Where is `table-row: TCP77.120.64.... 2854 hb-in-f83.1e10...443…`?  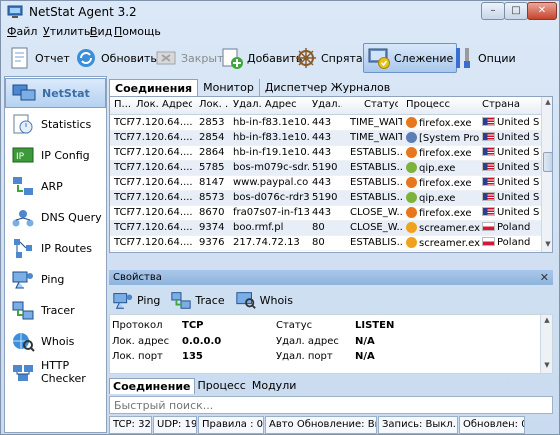
table-row: TCP77.120.64.... 2854 hb-in-f83.1e10...443… is located at coordinates (326, 138).